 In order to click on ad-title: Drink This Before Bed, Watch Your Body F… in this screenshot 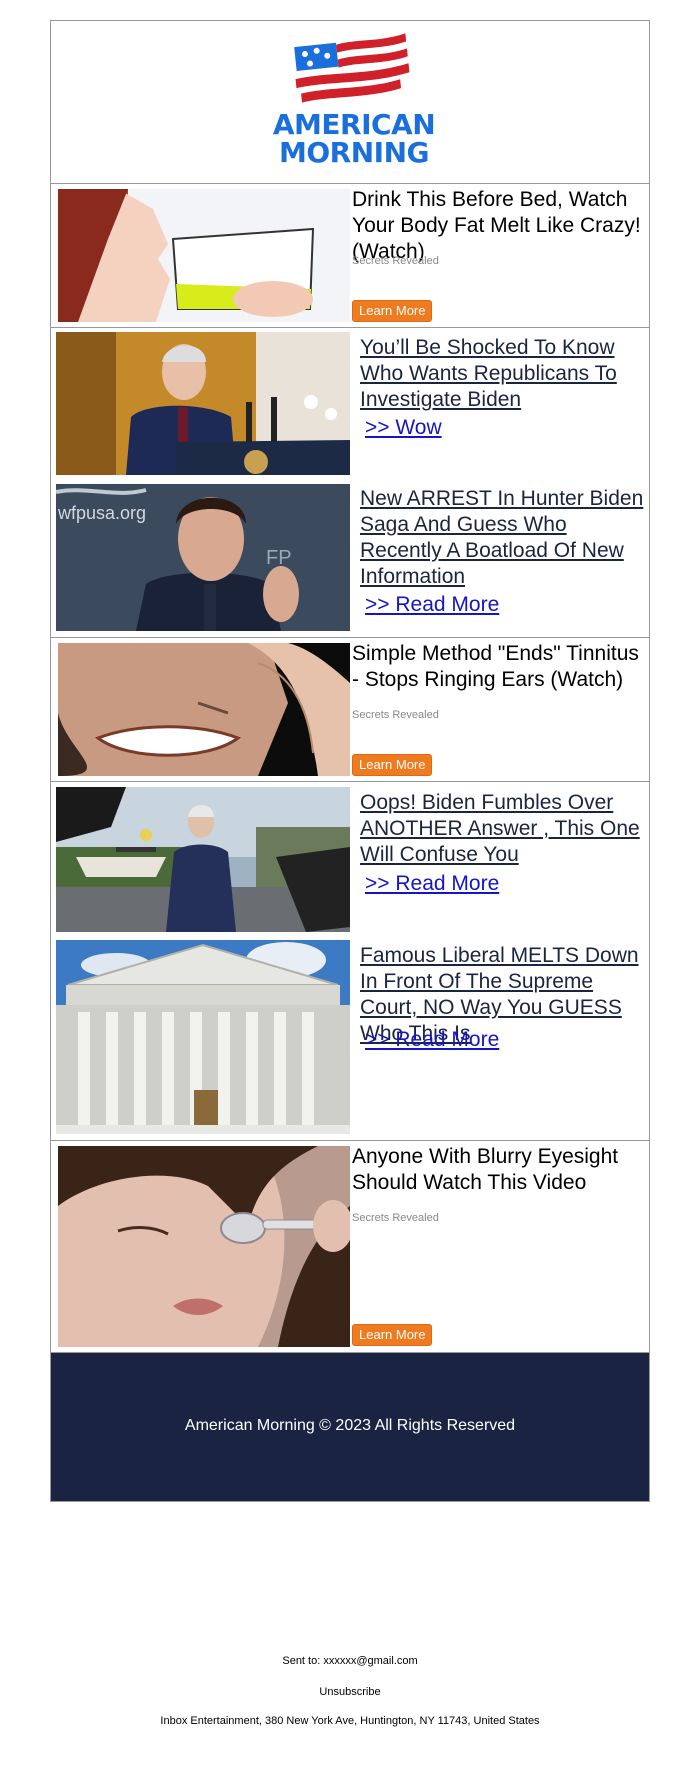, I will do `click(497, 226)`.